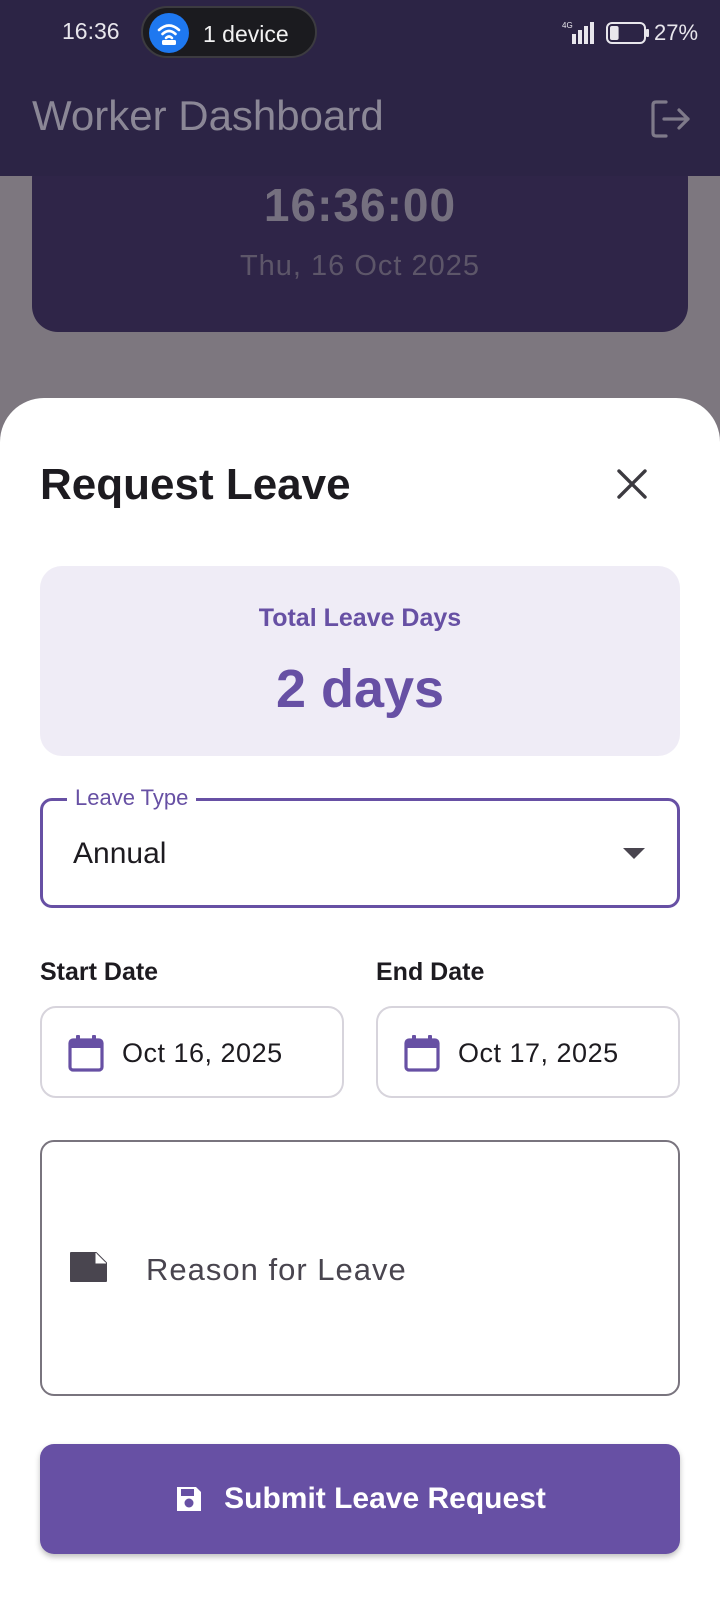 Image resolution: width=720 pixels, height=1612 pixels. Describe the element at coordinates (538, 1053) in the screenshot. I see `end-date-value: Oct 17, 2025` at that location.